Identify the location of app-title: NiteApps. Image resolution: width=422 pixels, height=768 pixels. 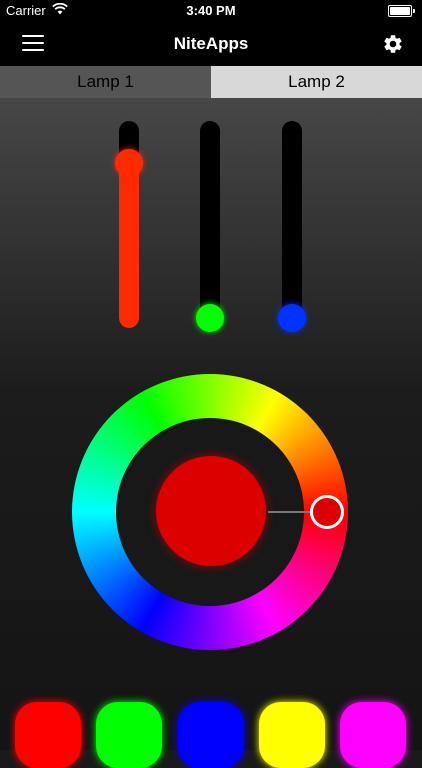
(211, 43).